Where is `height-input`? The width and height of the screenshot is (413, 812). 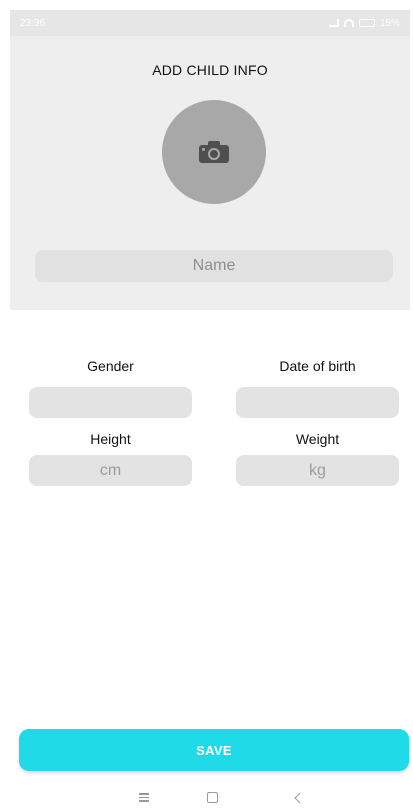
height-input is located at coordinates (110, 470).